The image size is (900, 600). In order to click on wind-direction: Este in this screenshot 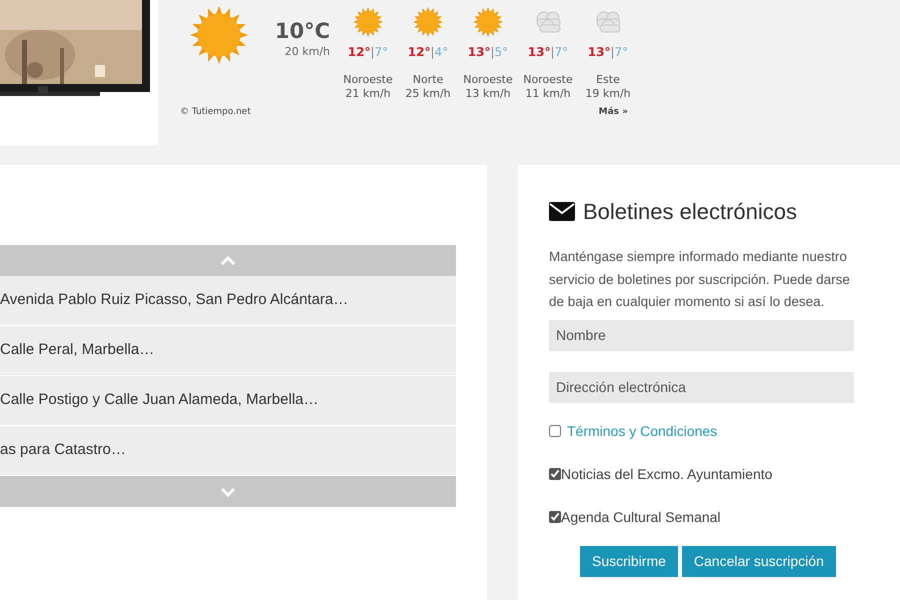, I will do `click(608, 80)`.